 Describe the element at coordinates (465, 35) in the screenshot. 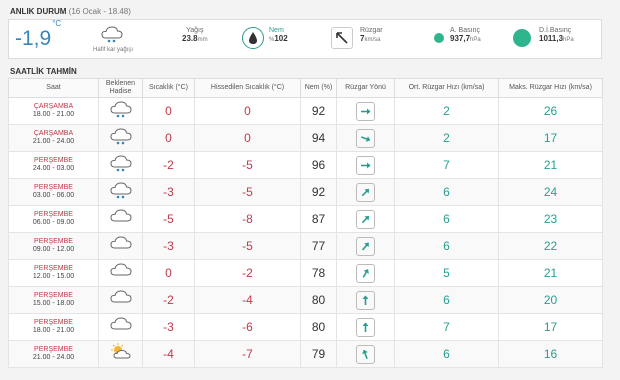

I see `pressure-block: A. Basınç 937,7hPa` at that location.